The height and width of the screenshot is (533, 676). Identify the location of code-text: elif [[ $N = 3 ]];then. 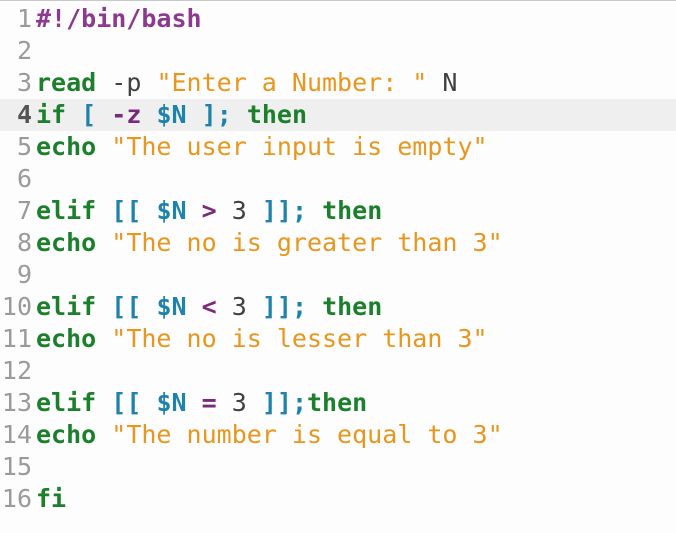
(200, 403).